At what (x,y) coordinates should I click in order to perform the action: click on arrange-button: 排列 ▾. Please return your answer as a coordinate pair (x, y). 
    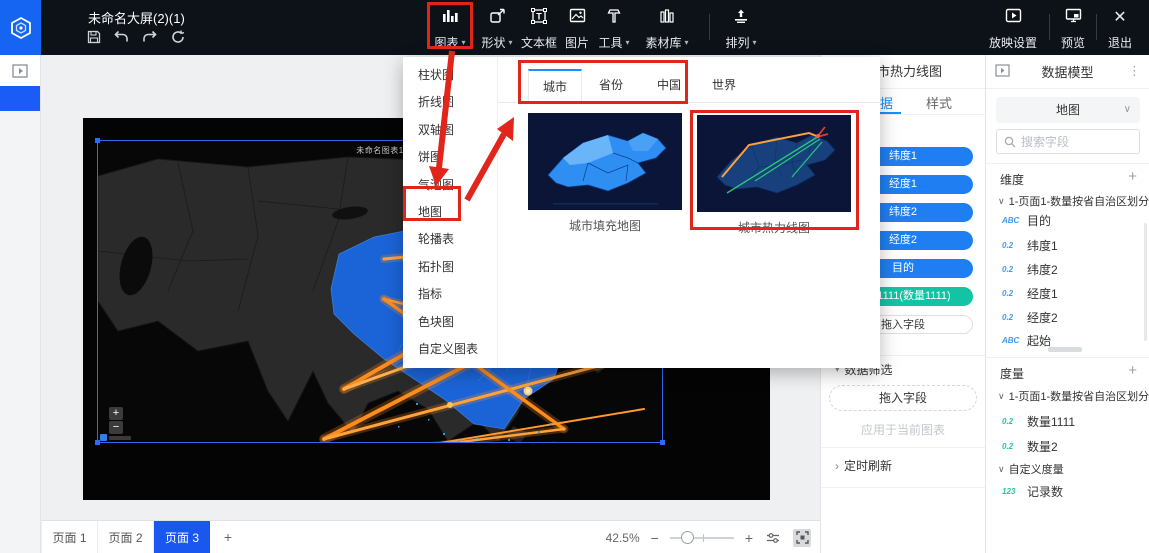
    Looking at the image, I should click on (741, 28).